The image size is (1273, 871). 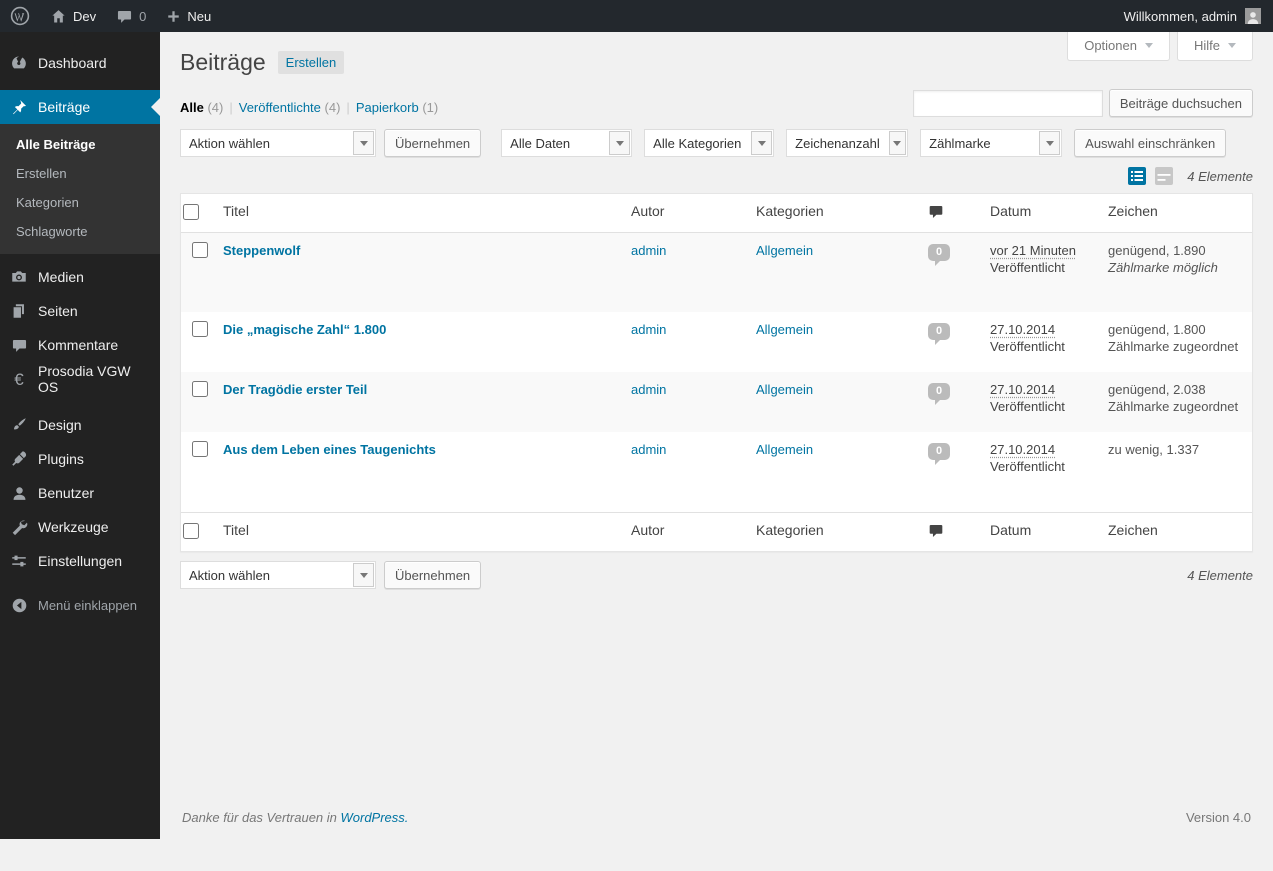 What do you see at coordinates (1179, 211) in the screenshot?
I see `column-chars: Zeichen` at bounding box center [1179, 211].